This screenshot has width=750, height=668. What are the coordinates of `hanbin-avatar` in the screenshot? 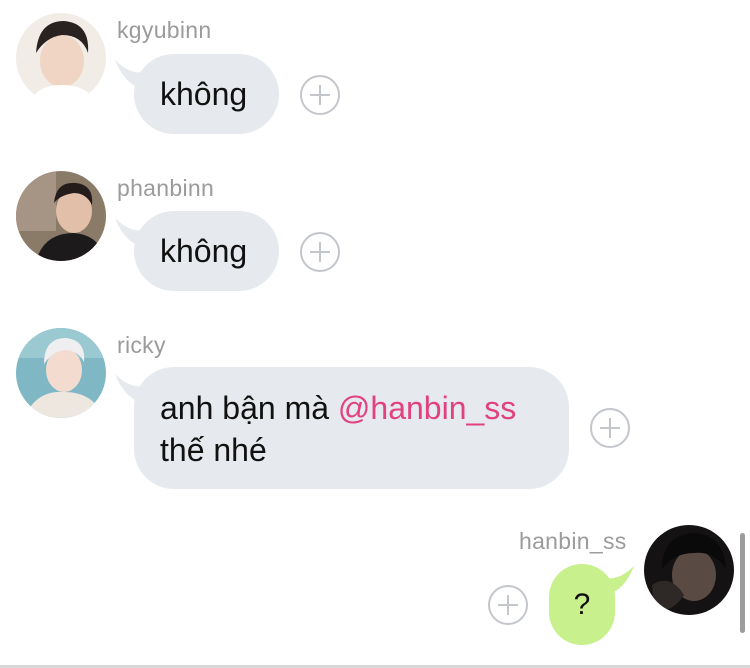 It's located at (689, 570).